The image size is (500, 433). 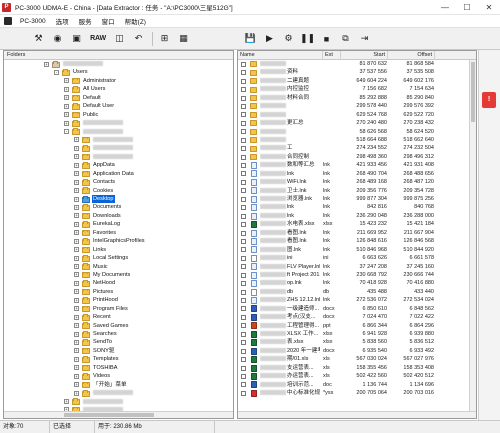 I want to click on tree-row: - Users, so click(x=118, y=72).